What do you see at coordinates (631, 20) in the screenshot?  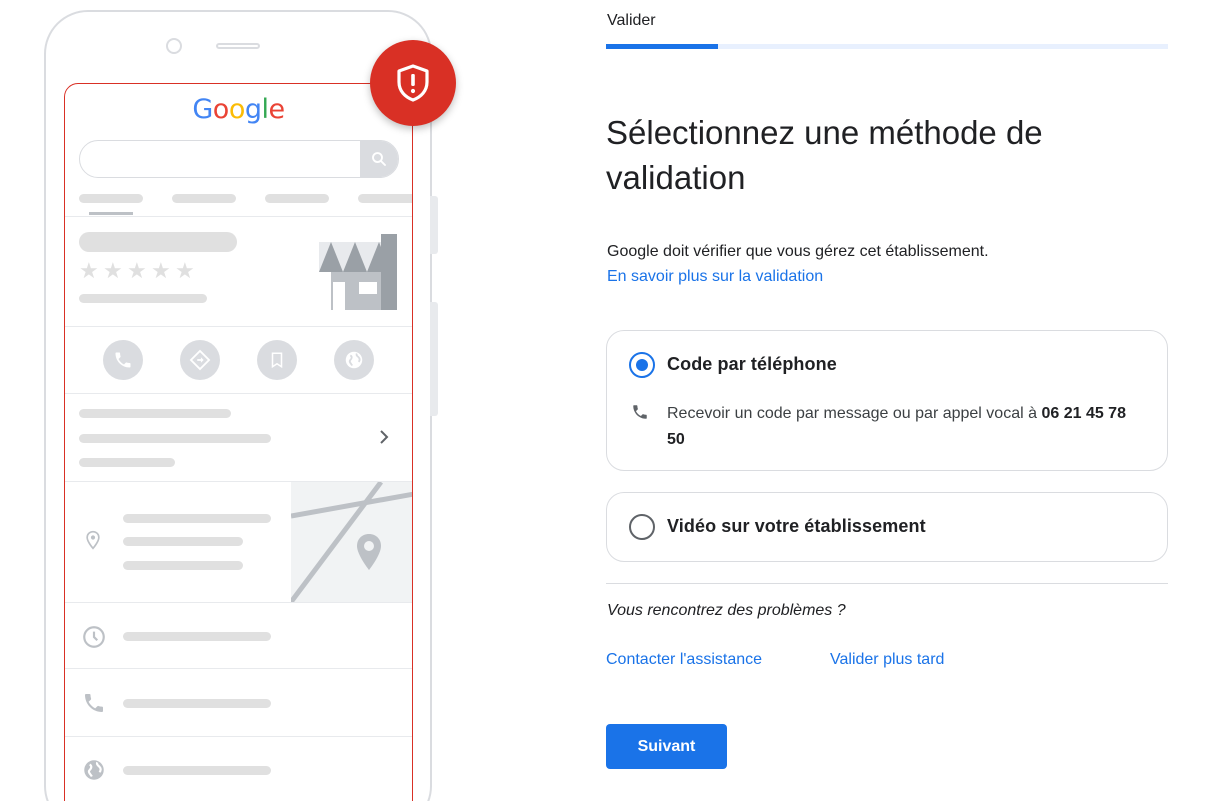 I see `step-label: Valider` at bounding box center [631, 20].